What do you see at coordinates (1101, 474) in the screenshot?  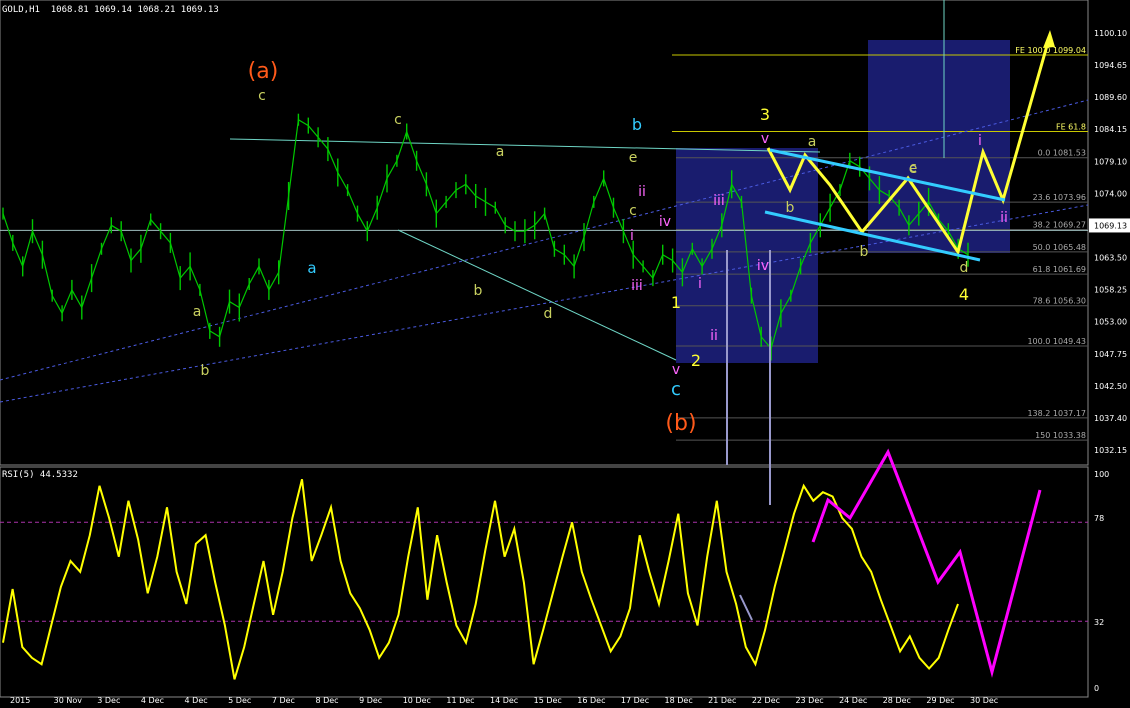 I see `rsi-tick-label: 100` at bounding box center [1101, 474].